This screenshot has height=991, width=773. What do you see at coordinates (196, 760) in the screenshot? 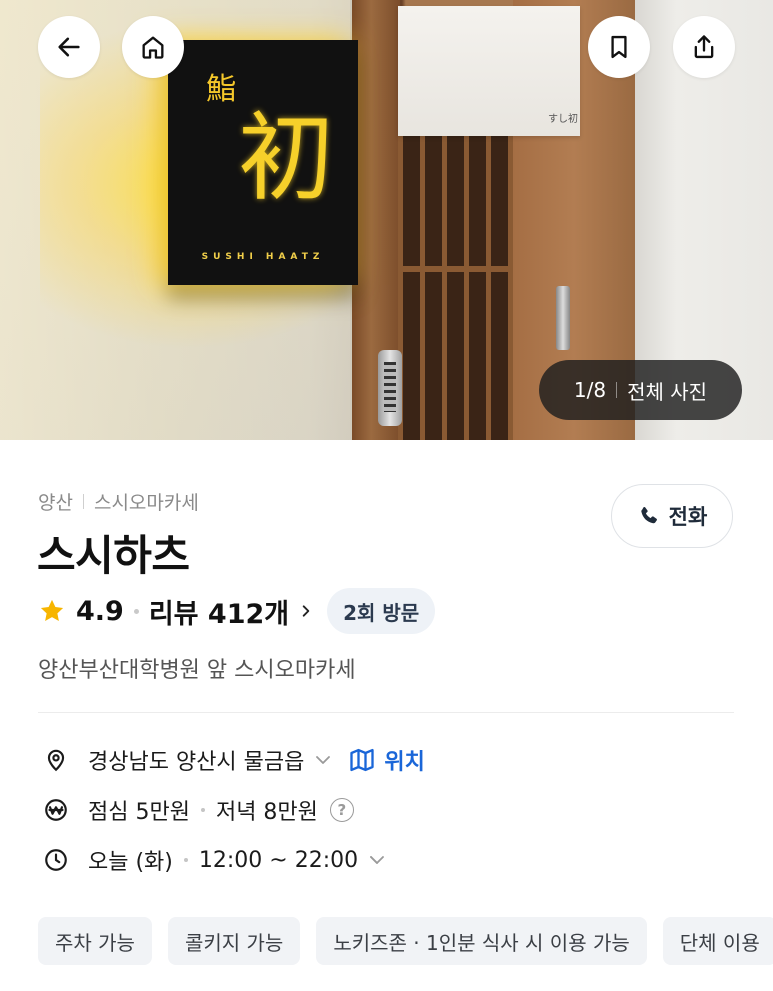
I see `address-text: 경상남도 양산시 물금읍` at bounding box center [196, 760].